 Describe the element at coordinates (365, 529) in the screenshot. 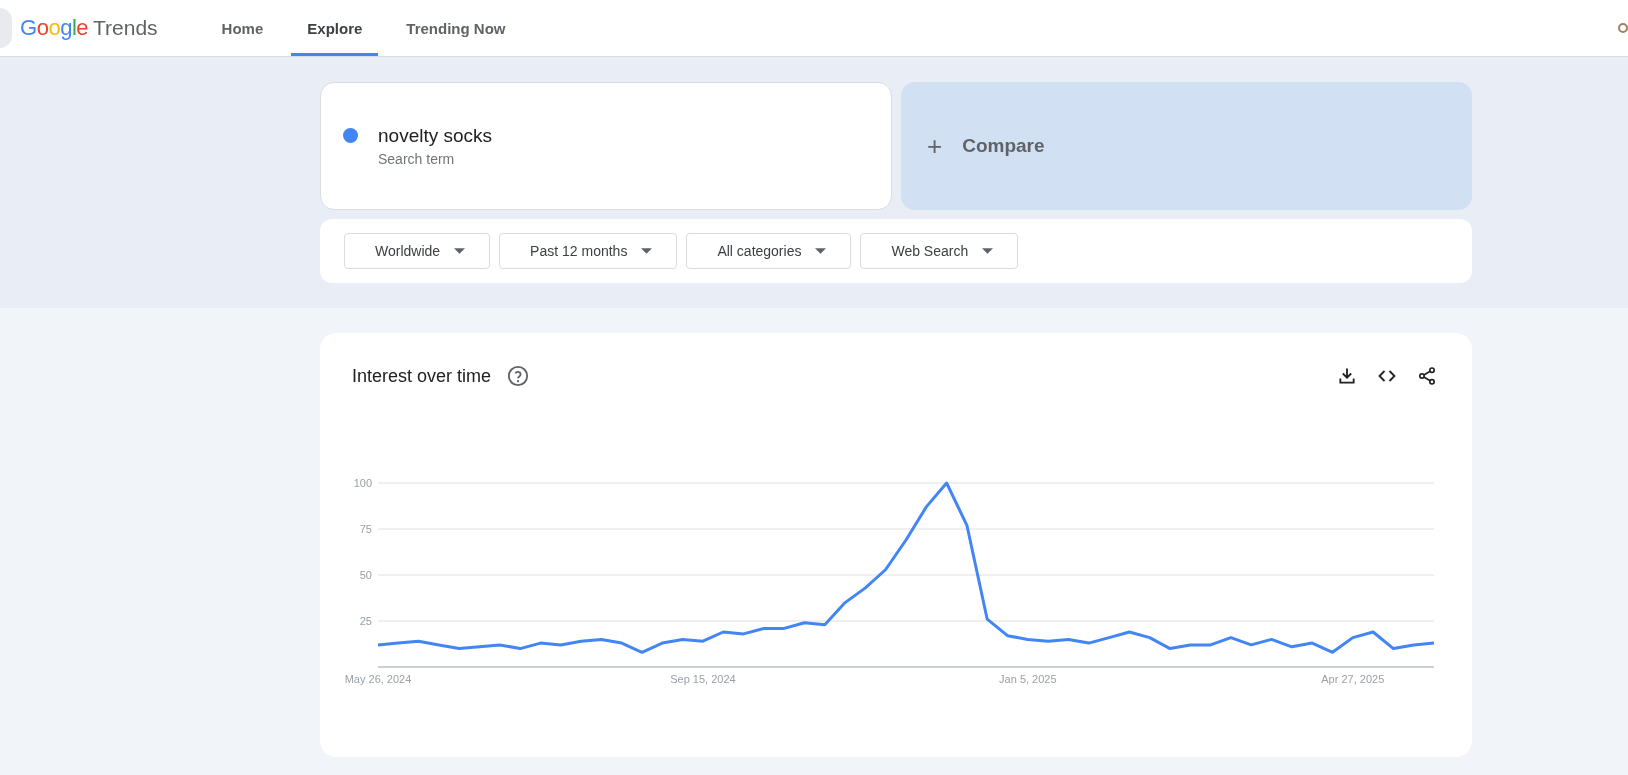

I see `y-tick-label: 75` at that location.